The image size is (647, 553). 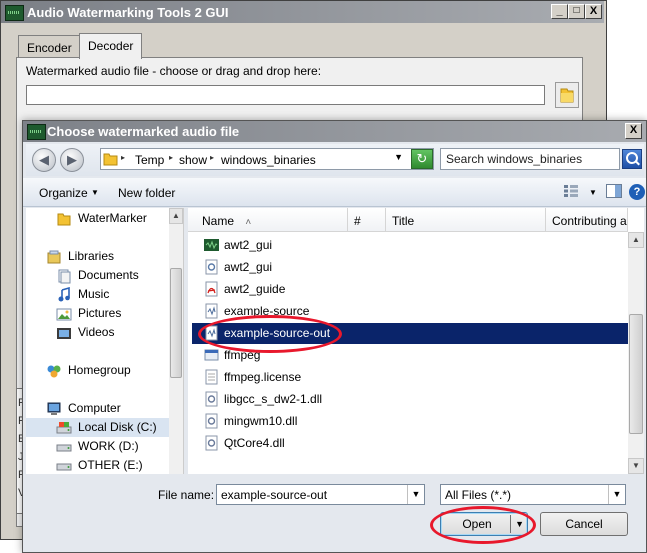 I want to click on computer-icon, so click(x=54, y=408).